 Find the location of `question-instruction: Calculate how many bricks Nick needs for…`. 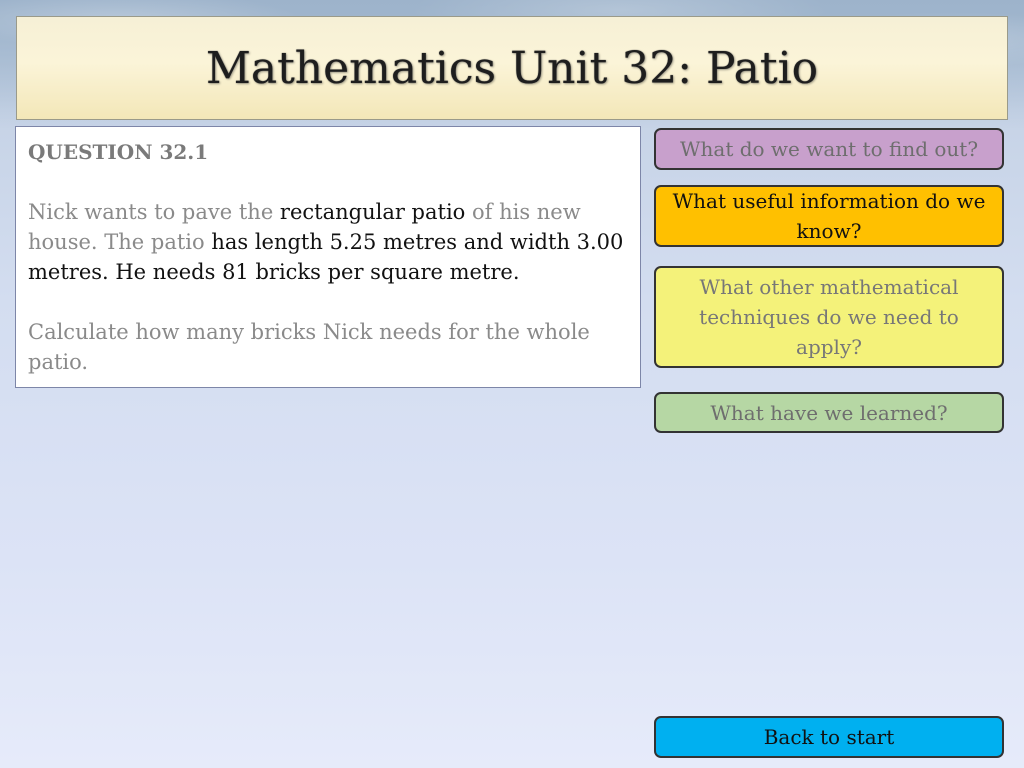

question-instruction: Calculate how many bricks Nick needs for… is located at coordinates (309, 347).